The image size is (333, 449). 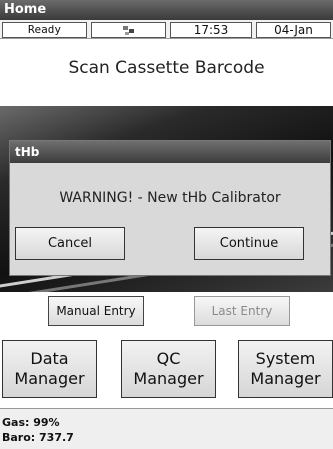 I want to click on qc-manager-label-2: Manager, so click(x=168, y=378).